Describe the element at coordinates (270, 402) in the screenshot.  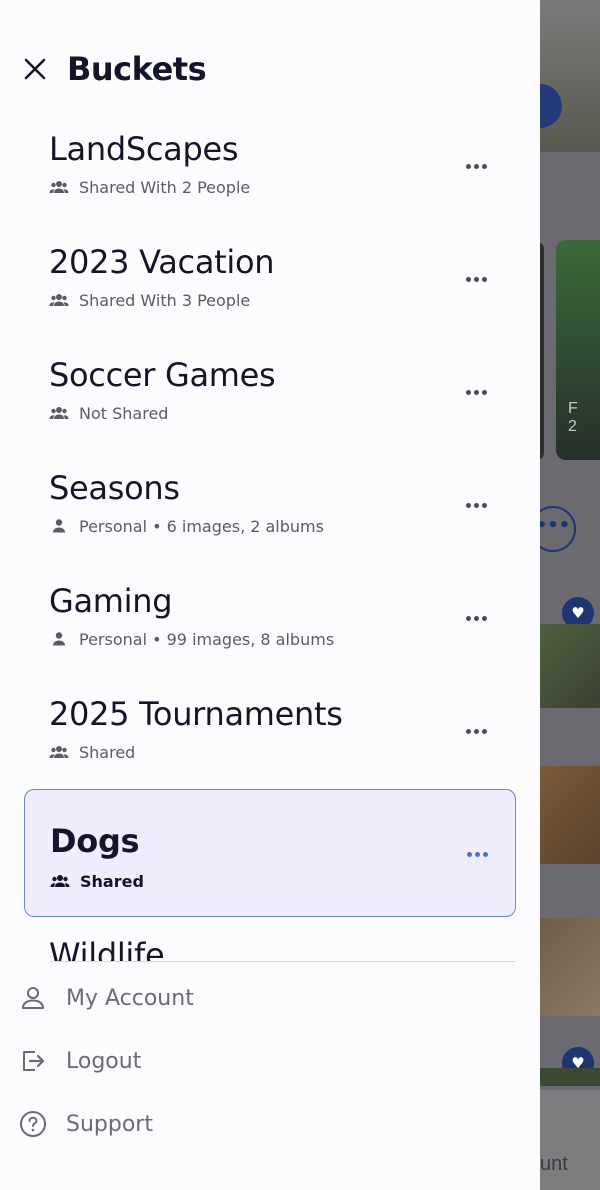
I see `bucket-item-soccer-games: Soccer Games Not Shared` at that location.